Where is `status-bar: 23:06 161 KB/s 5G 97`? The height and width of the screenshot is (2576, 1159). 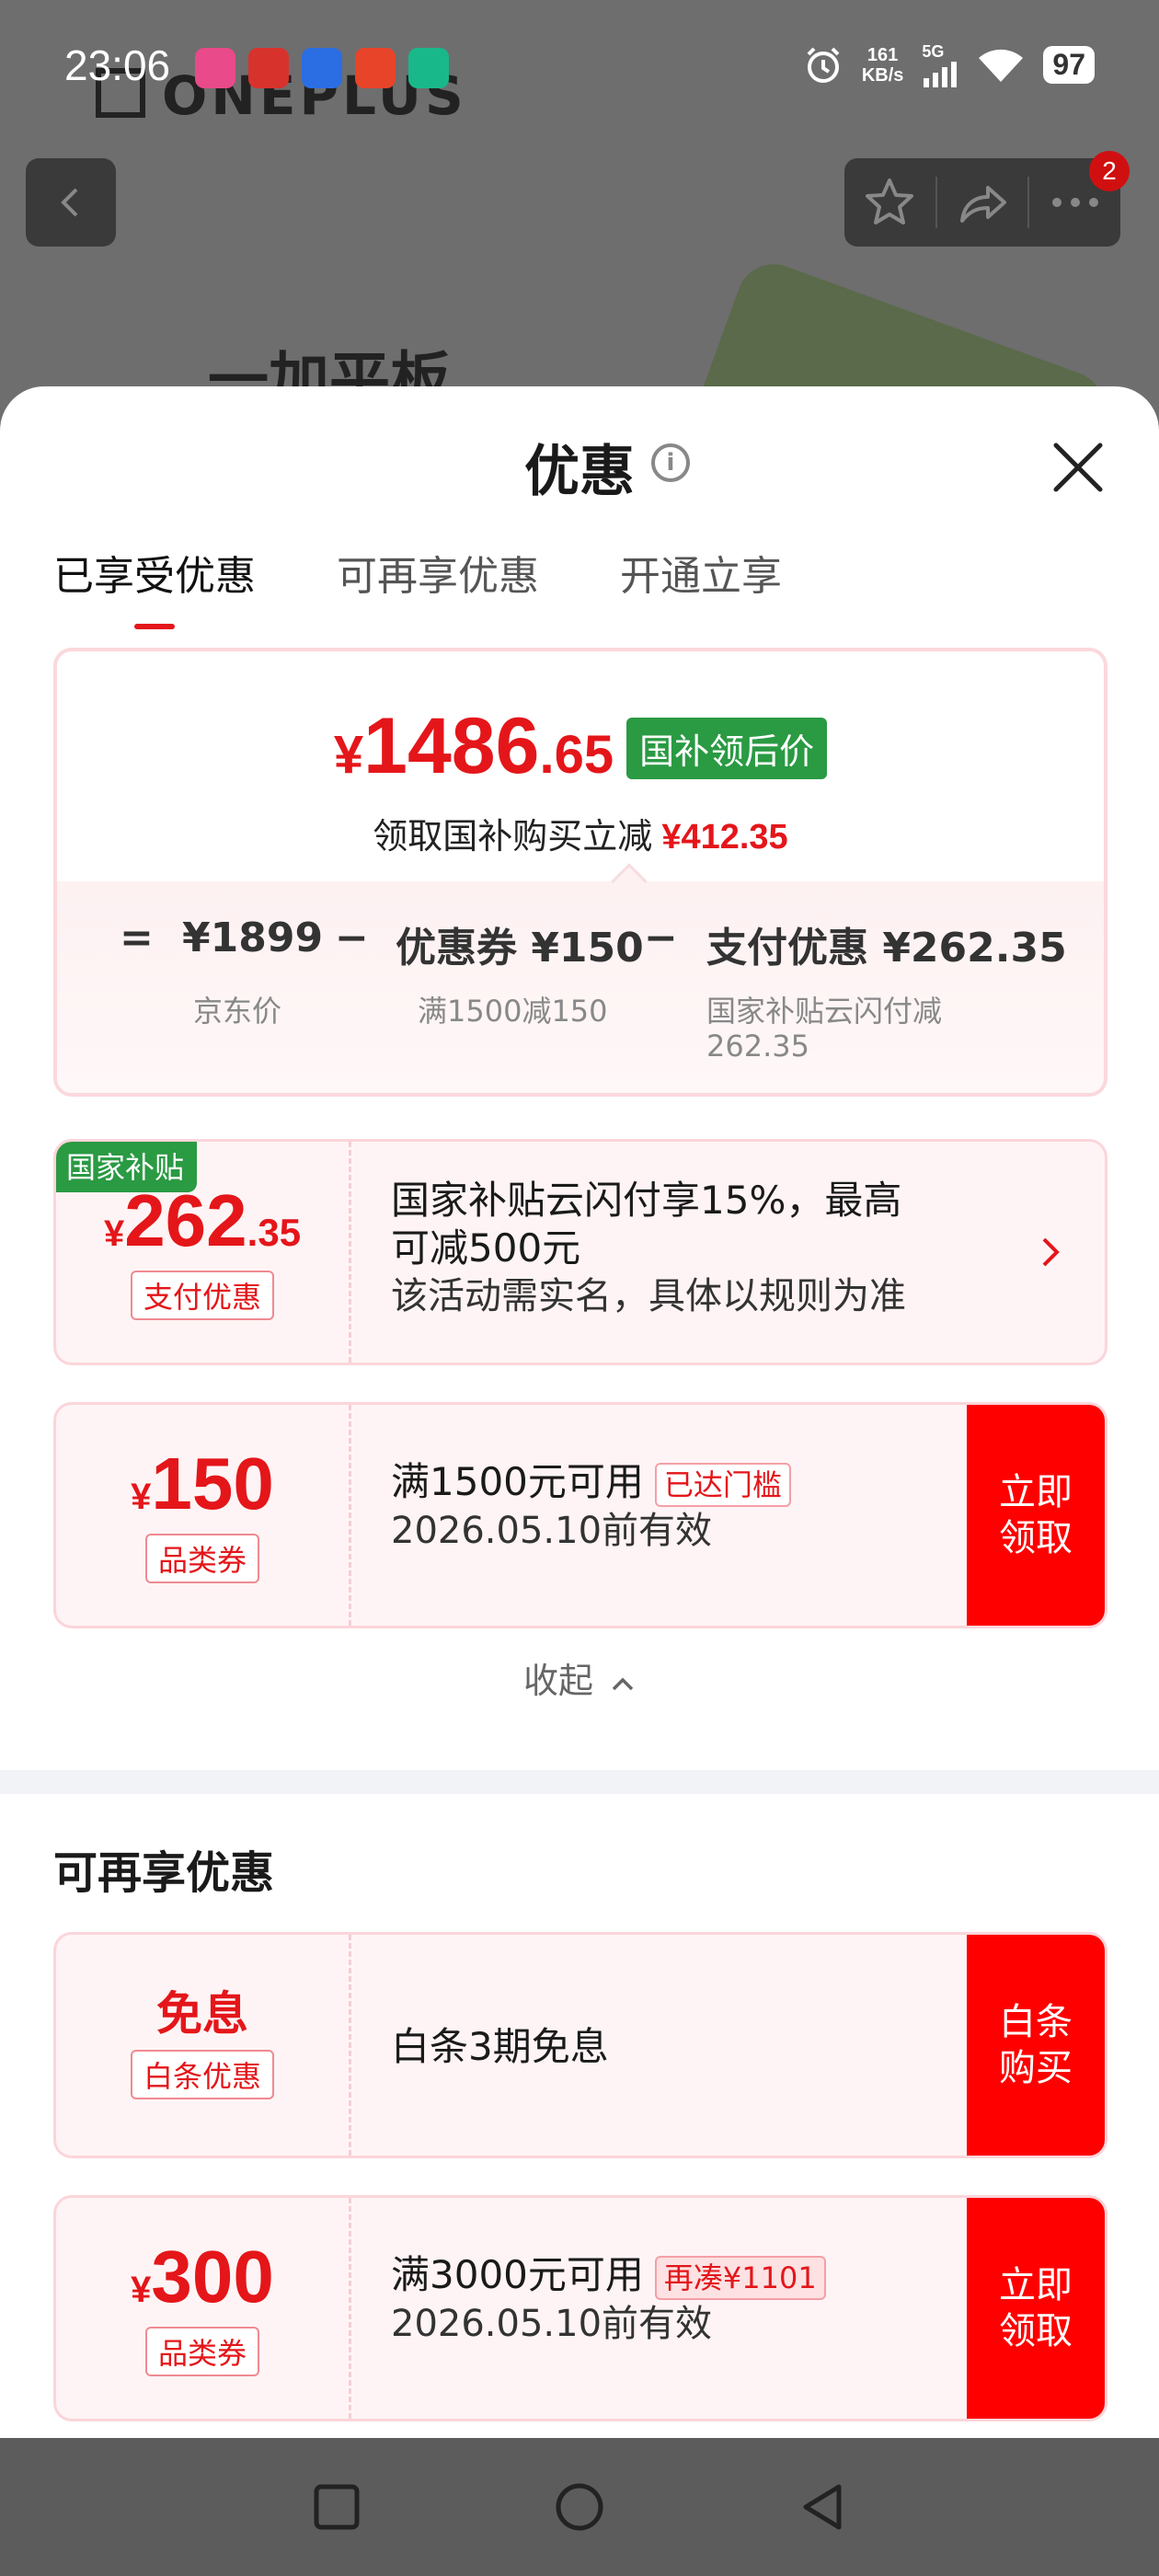 status-bar: 23:06 161 KB/s 5G 97 is located at coordinates (579, 69).